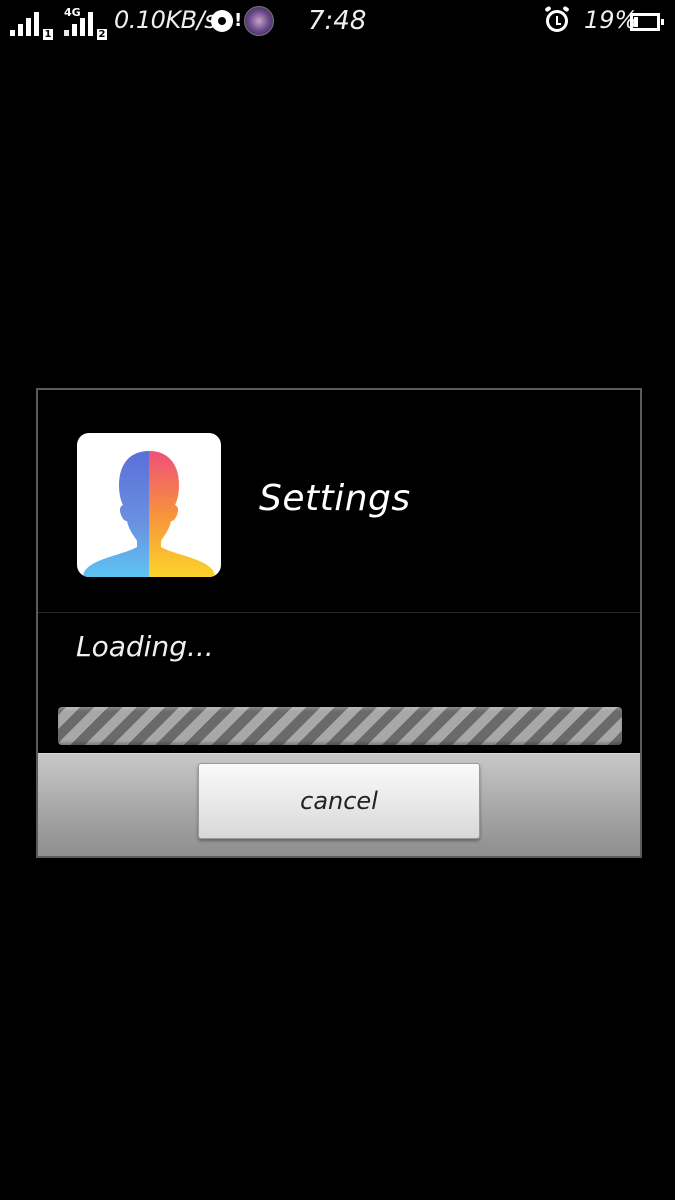 This screenshot has width=675, height=1200. Describe the element at coordinates (557, 21) in the screenshot. I see `alarm-icon` at that location.